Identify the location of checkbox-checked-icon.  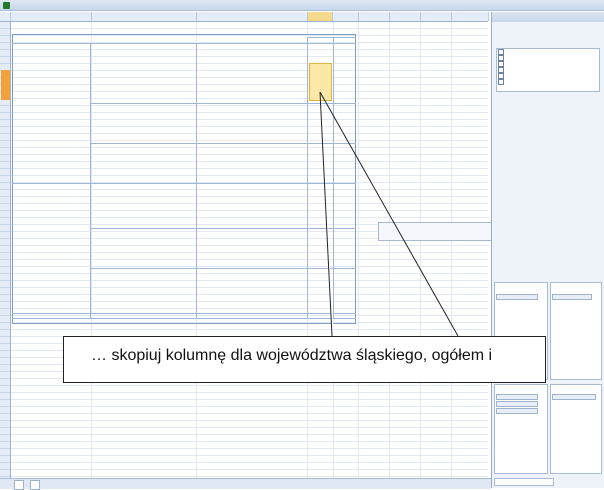
(501, 82).